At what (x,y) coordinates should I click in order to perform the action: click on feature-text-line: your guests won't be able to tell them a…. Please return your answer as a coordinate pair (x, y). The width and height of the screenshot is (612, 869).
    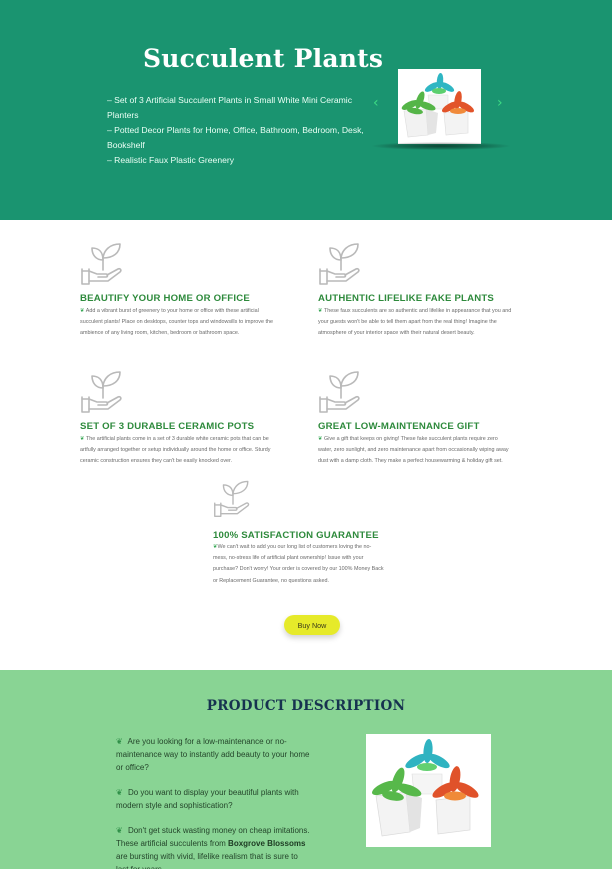
    Looking at the image, I should click on (407, 322).